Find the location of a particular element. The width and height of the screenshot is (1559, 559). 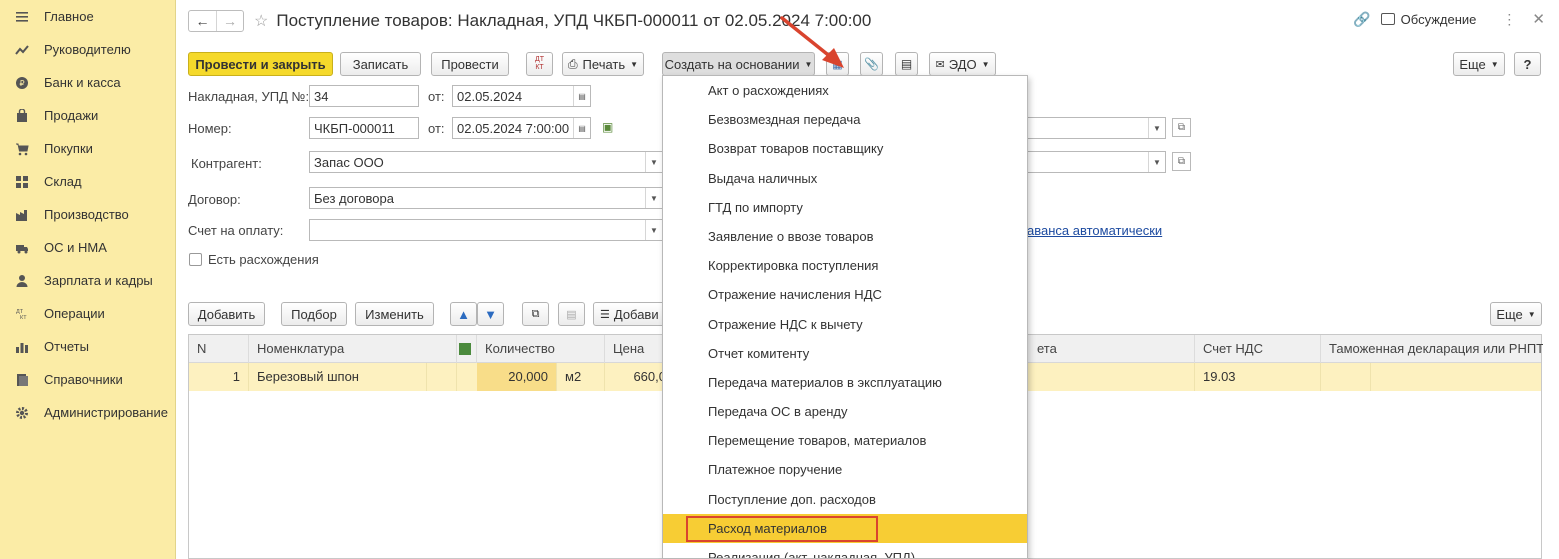

discussion-icon is located at coordinates (1387, 19).